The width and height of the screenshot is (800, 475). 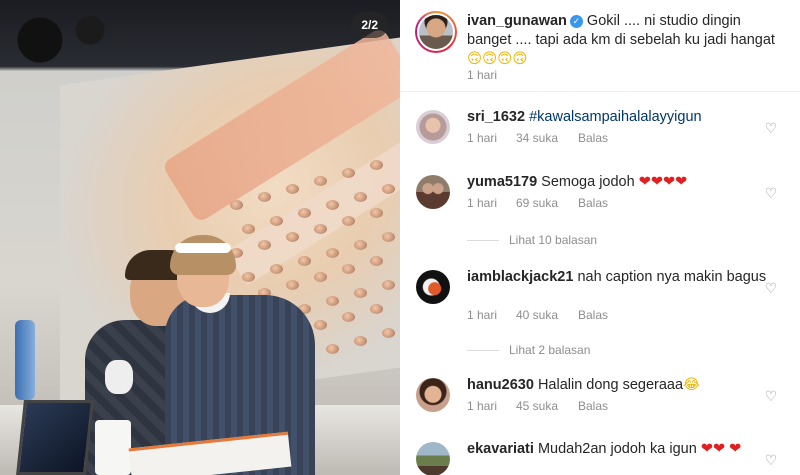 What do you see at coordinates (547, 315) in the screenshot?
I see `comment-like-count: 40 suka` at bounding box center [547, 315].